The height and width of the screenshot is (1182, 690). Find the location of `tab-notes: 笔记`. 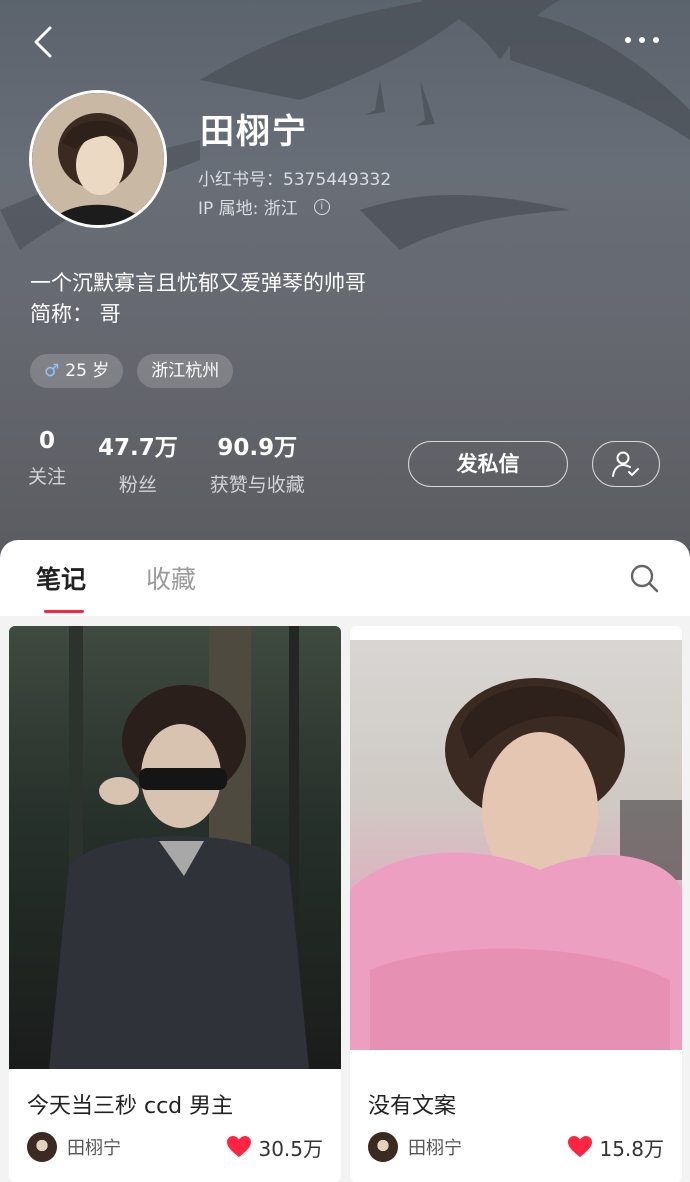

tab-notes: 笔记 is located at coordinates (61, 586).